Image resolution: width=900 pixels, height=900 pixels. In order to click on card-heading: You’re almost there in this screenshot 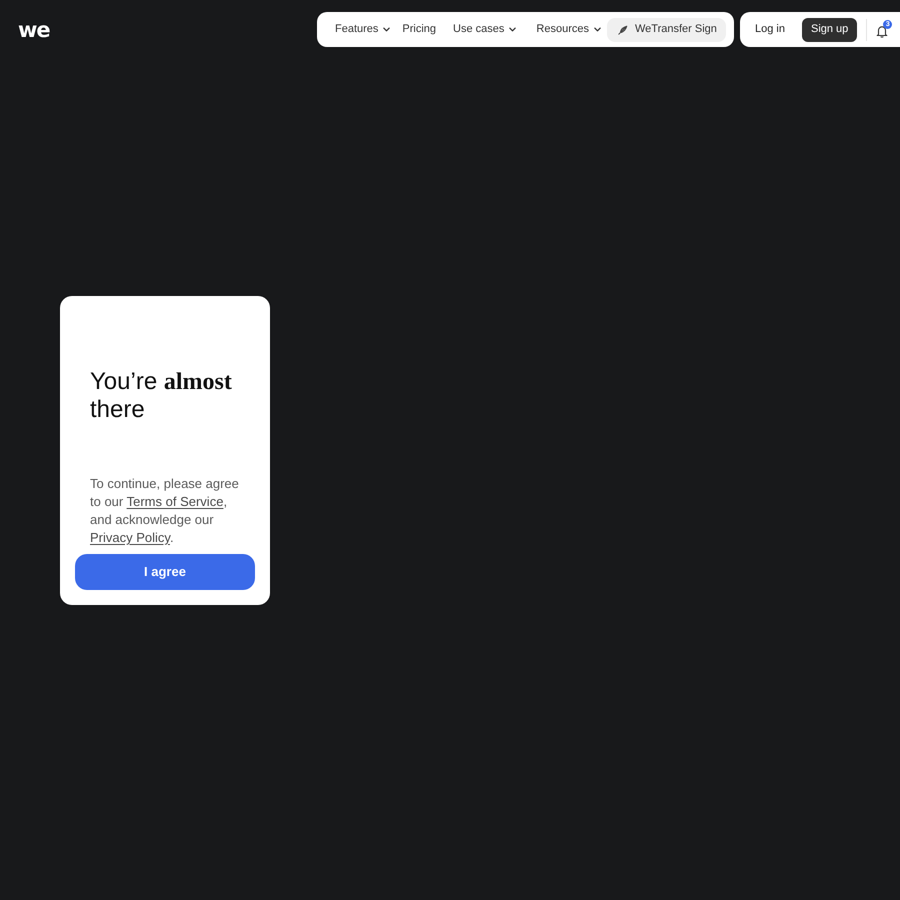, I will do `click(161, 395)`.